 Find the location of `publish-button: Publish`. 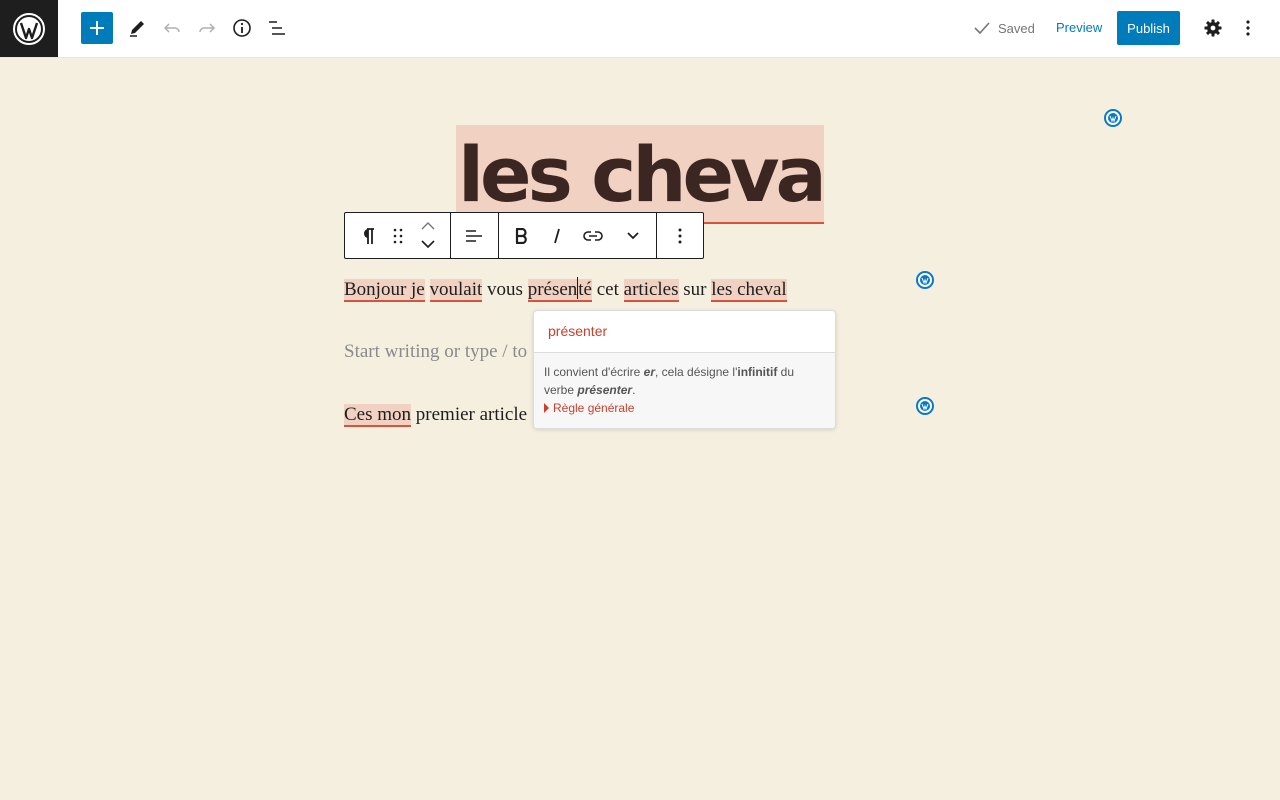

publish-button: Publish is located at coordinates (1148, 28).